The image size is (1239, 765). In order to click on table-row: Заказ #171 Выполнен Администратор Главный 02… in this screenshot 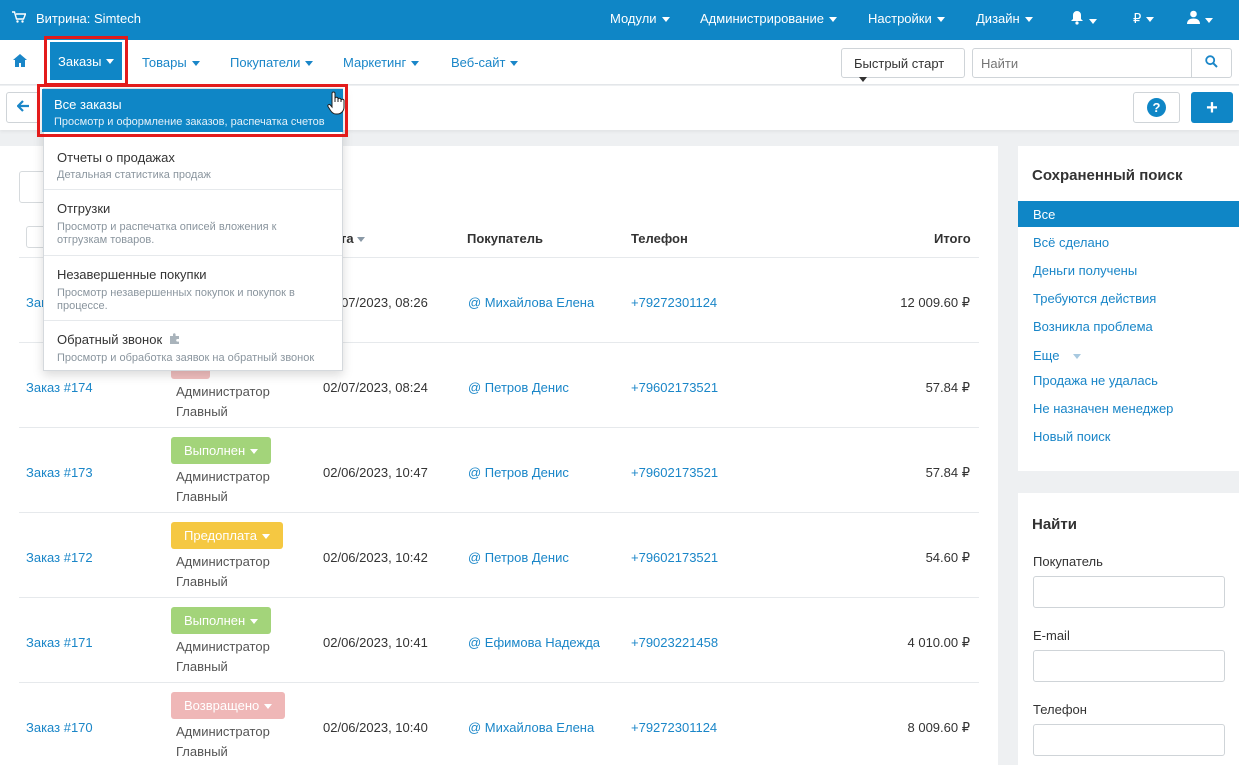, I will do `click(499, 640)`.